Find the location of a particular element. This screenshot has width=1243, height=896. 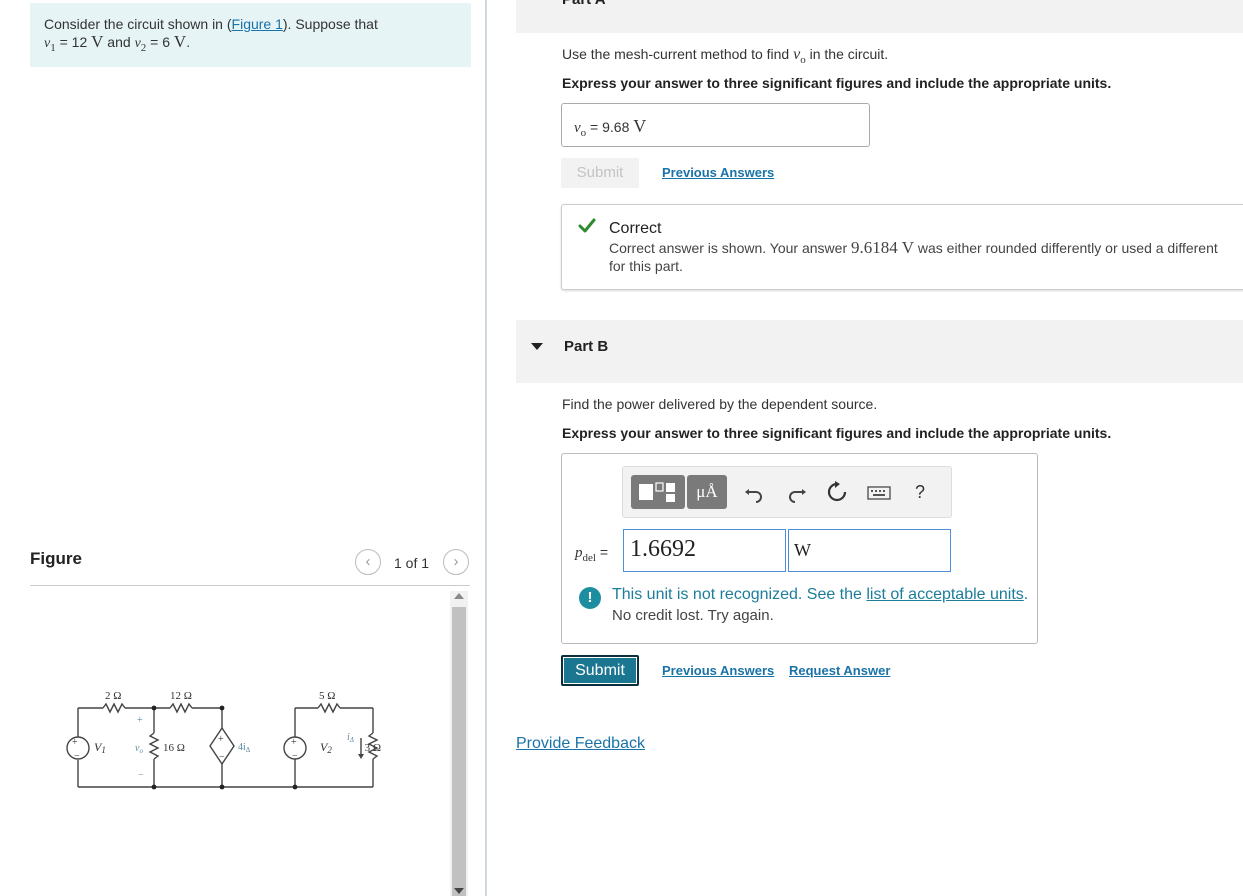

part-a-header is located at coordinates (879, 16).